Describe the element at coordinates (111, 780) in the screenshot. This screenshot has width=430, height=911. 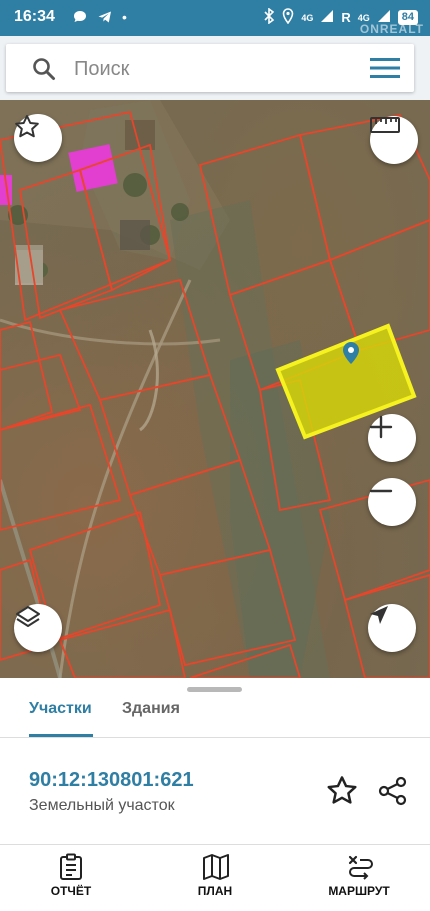
I see `cadastral-number: 90:12:130801:621` at that location.